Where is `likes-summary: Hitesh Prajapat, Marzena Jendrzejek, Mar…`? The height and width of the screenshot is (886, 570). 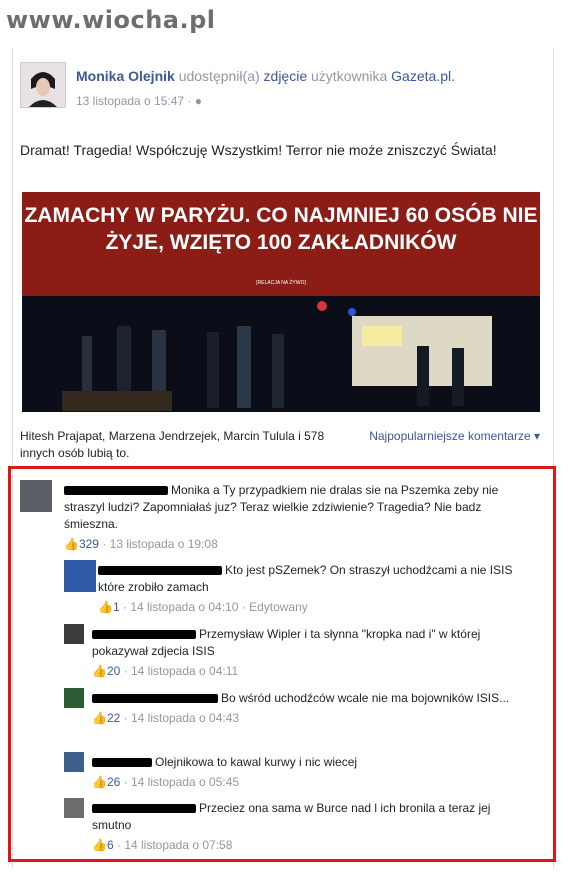
likes-summary: Hitesh Prajapat, Marzena Jendrzejek, Mar… is located at coordinates (175, 445).